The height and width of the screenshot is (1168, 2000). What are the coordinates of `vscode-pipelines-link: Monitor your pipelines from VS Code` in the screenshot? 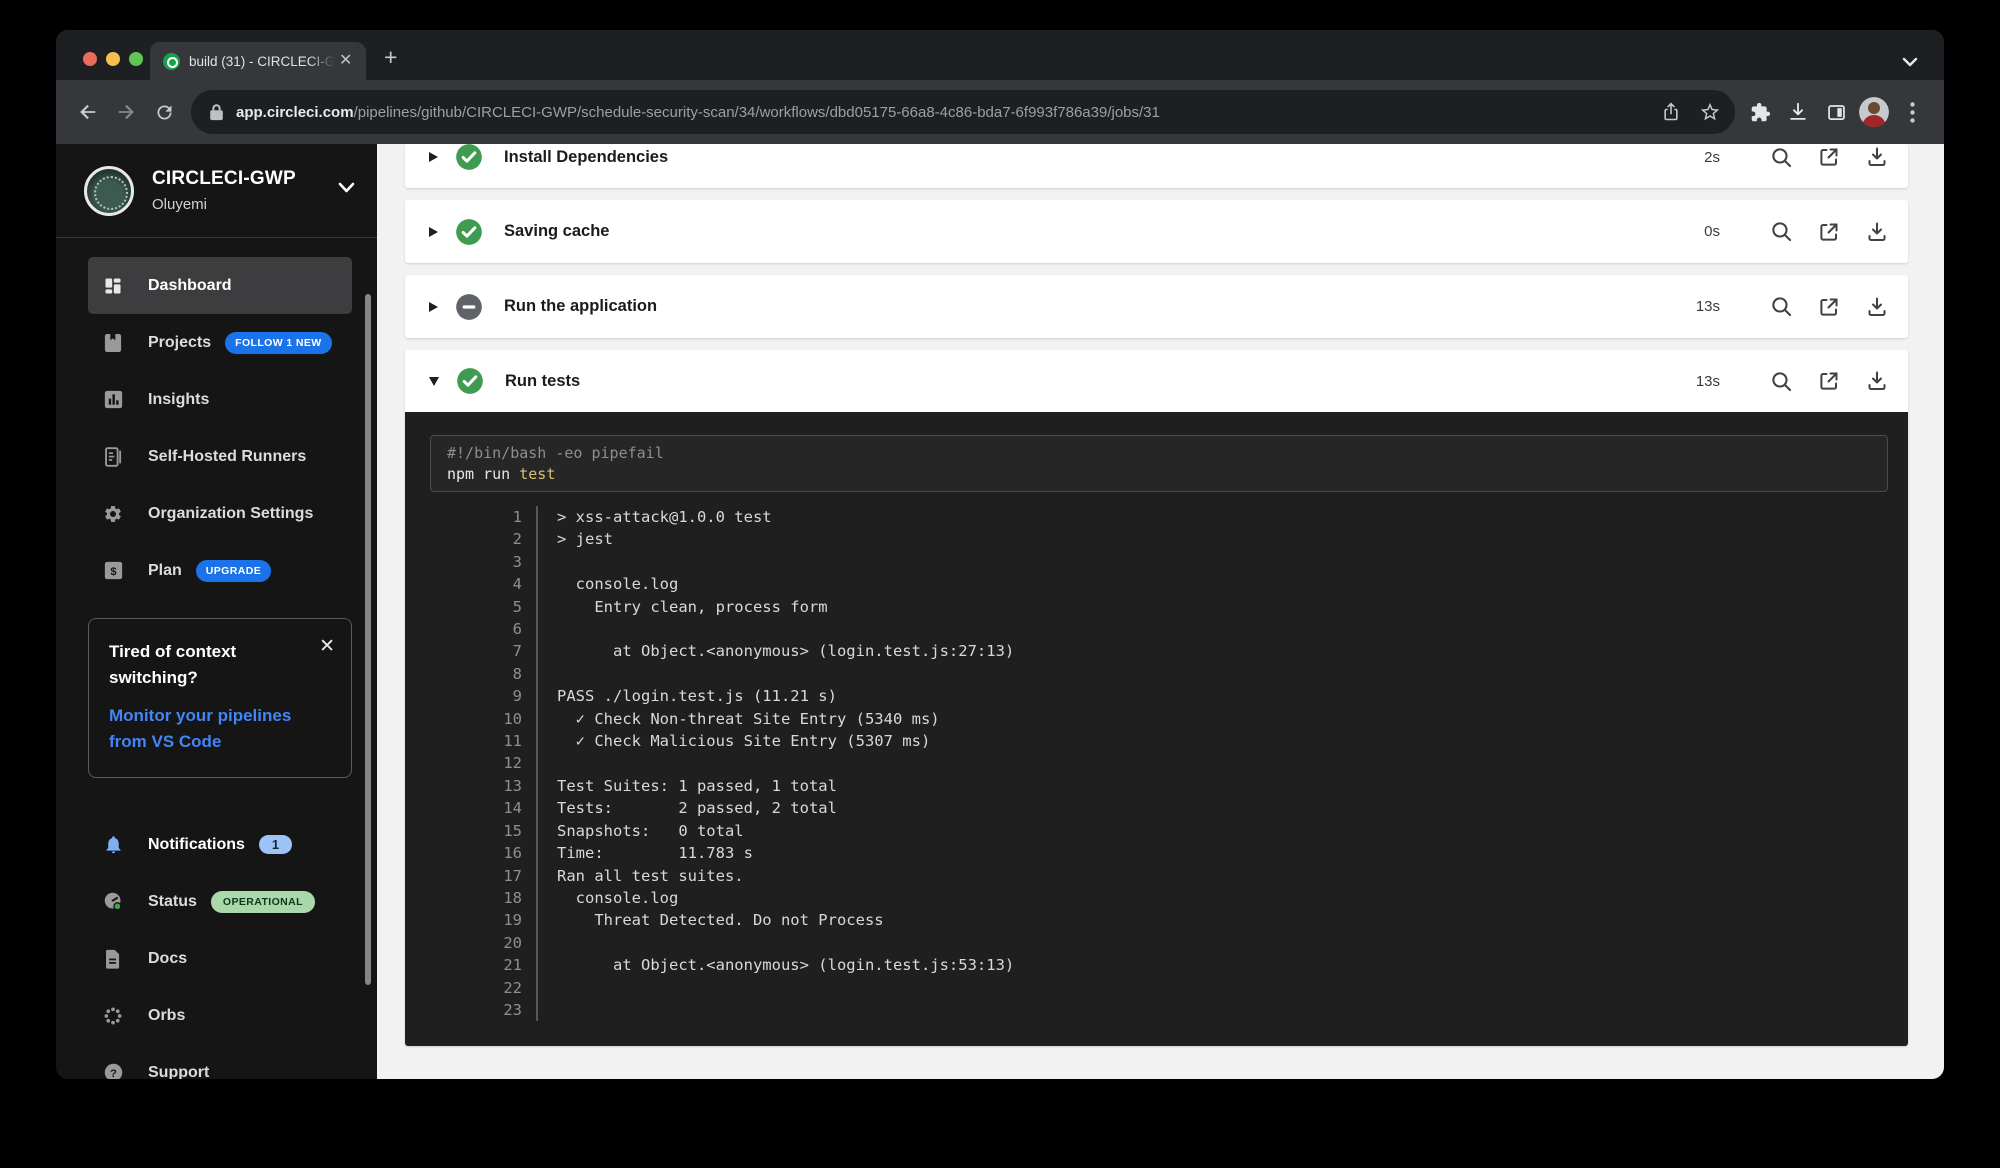 It's located at (204, 729).